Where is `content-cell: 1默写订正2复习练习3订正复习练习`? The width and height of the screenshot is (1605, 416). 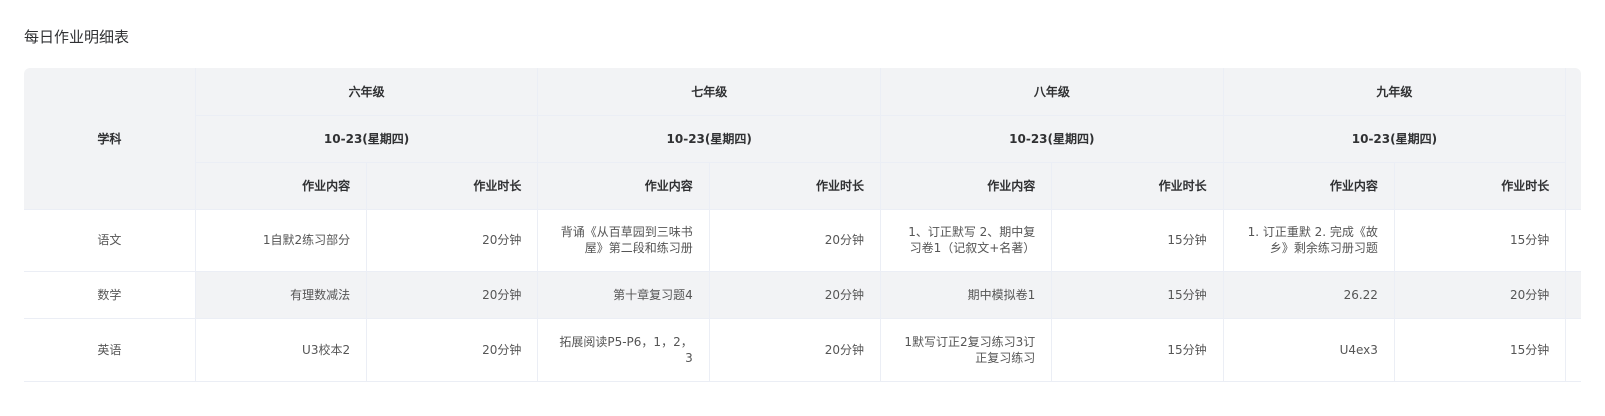 content-cell: 1默写订正2复习练习3订正复习练习 is located at coordinates (966, 350).